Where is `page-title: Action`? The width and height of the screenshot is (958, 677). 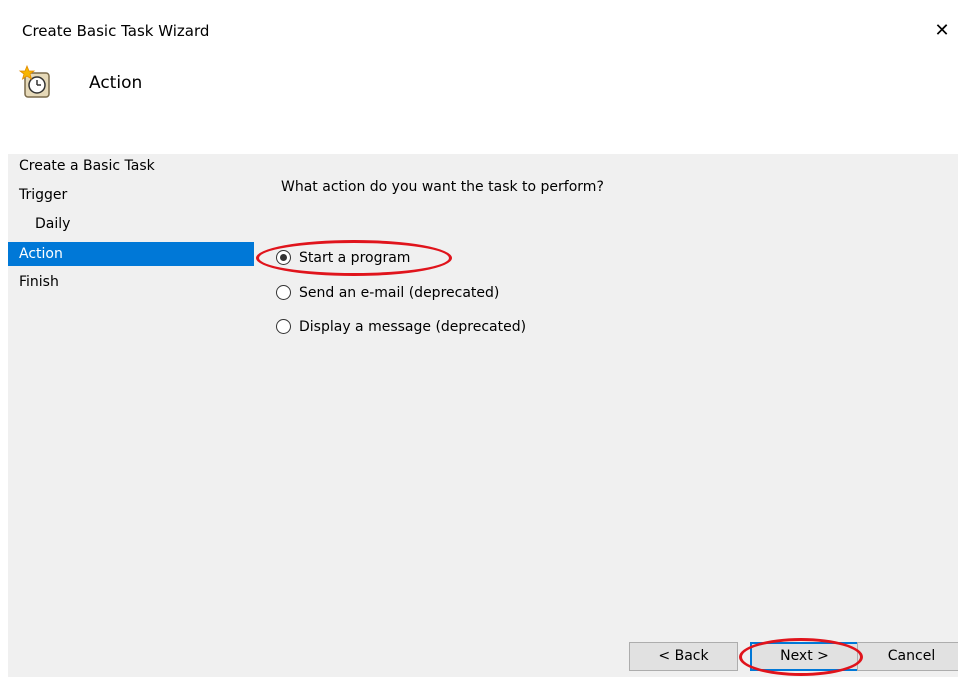
page-title: Action is located at coordinates (116, 83).